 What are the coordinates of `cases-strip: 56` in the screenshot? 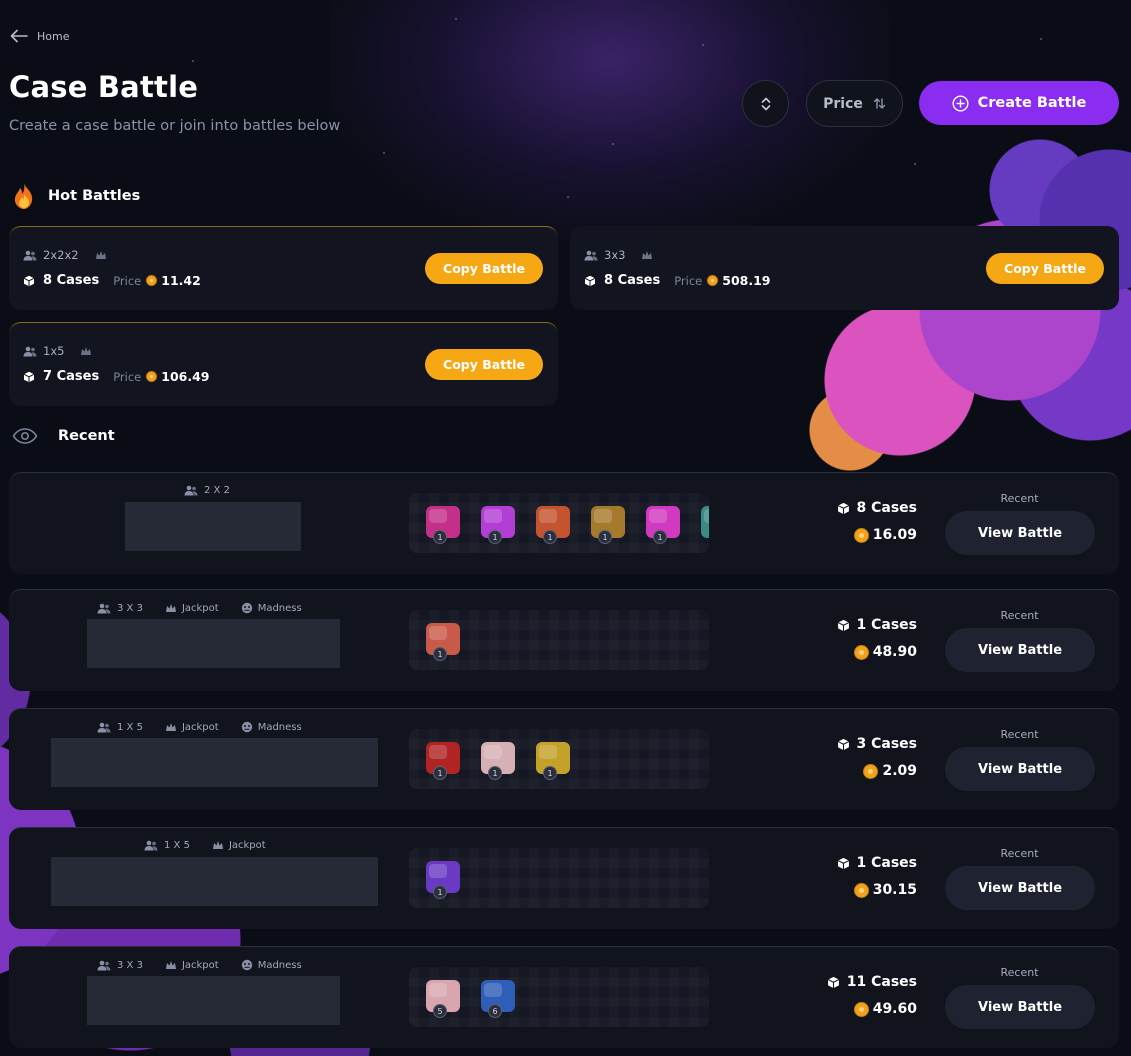 It's located at (559, 997).